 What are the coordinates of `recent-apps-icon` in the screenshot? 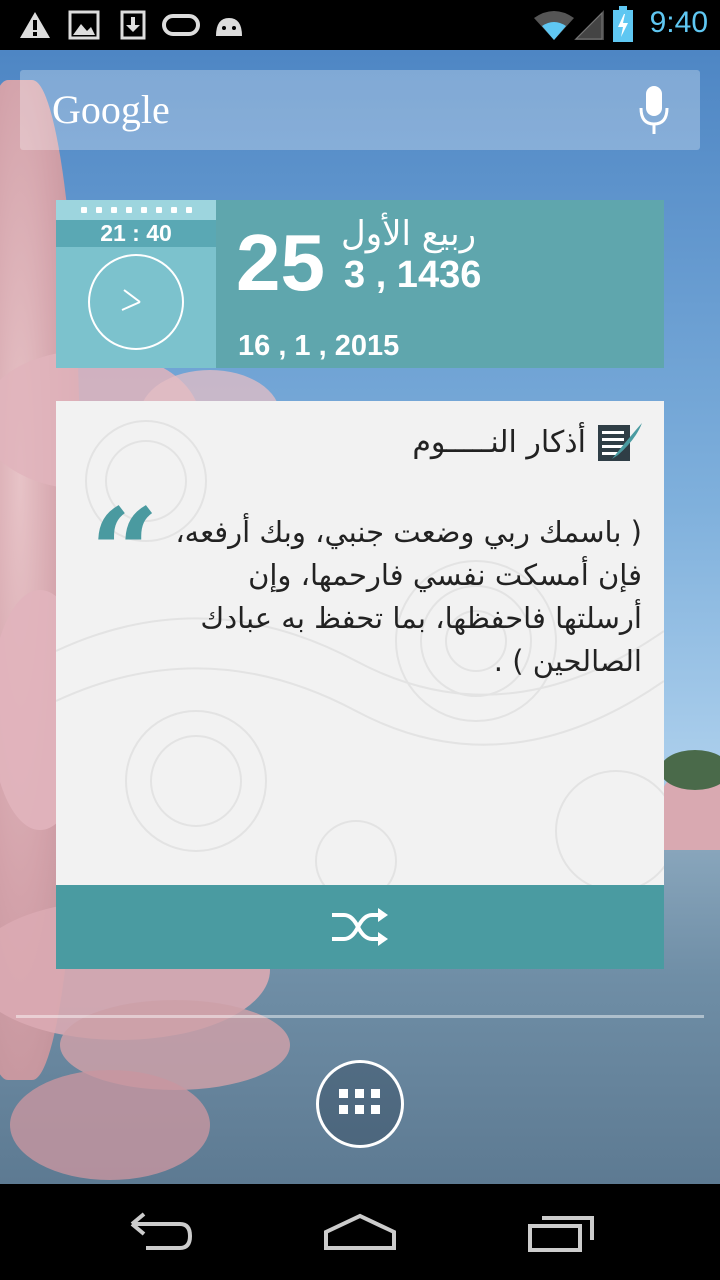 It's located at (562, 1232).